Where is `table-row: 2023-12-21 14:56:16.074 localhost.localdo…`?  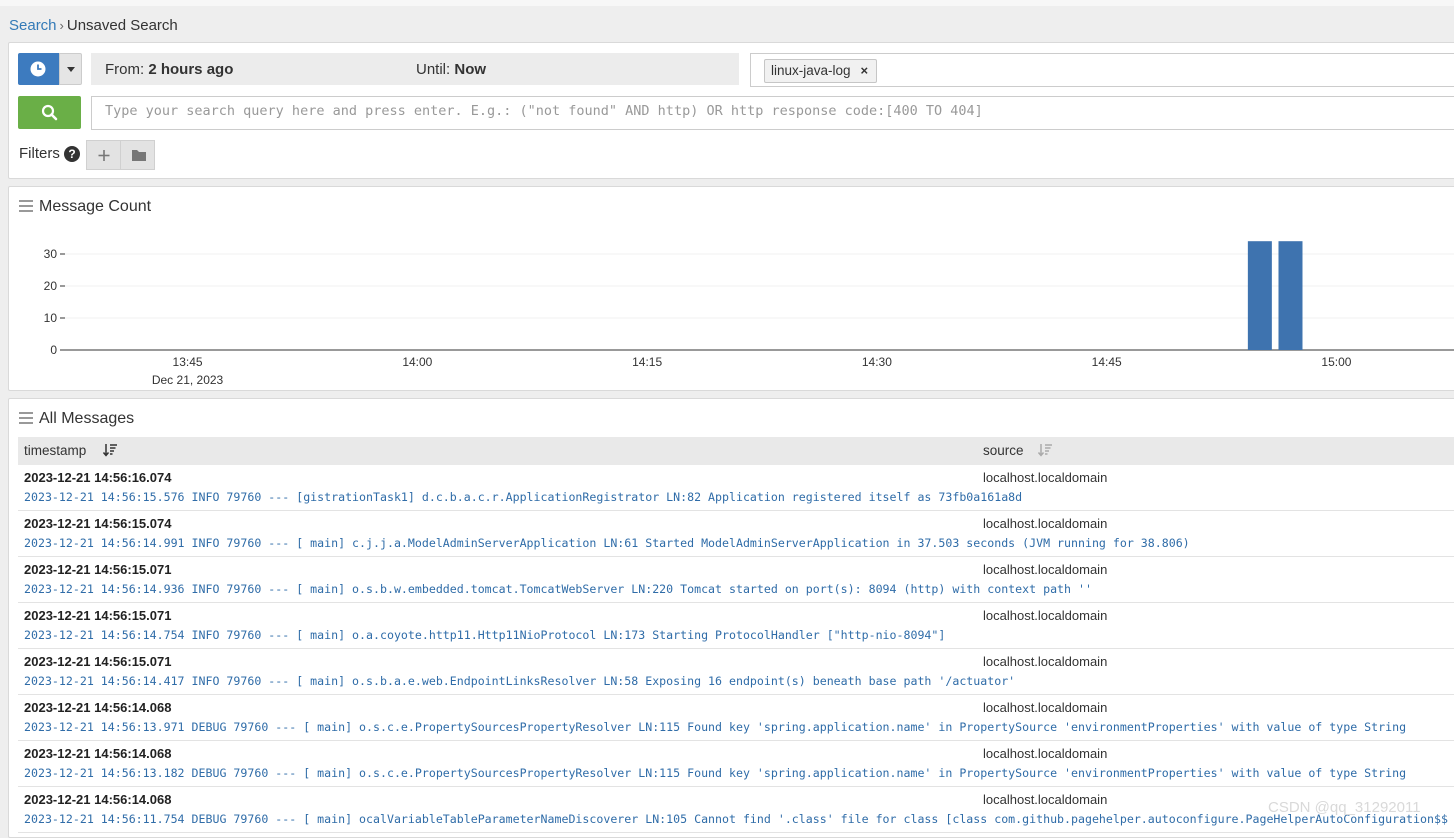
table-row: 2023-12-21 14:56:16.074 localhost.localdo… is located at coordinates (736, 488).